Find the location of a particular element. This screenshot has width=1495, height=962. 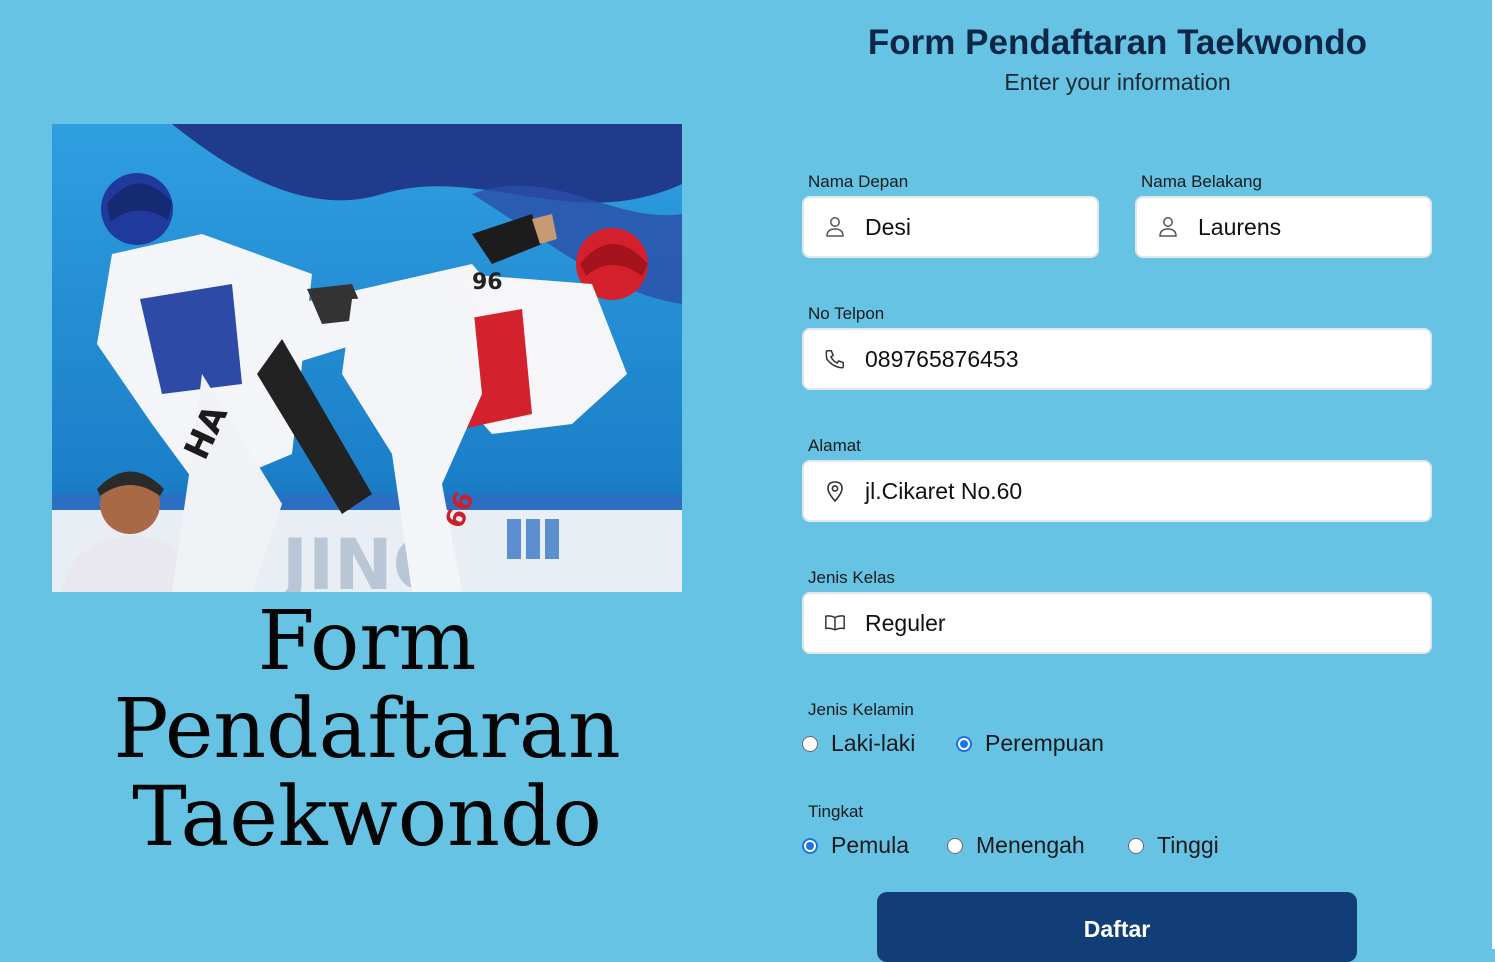

phone-field: 089765876453 is located at coordinates (1117, 359).